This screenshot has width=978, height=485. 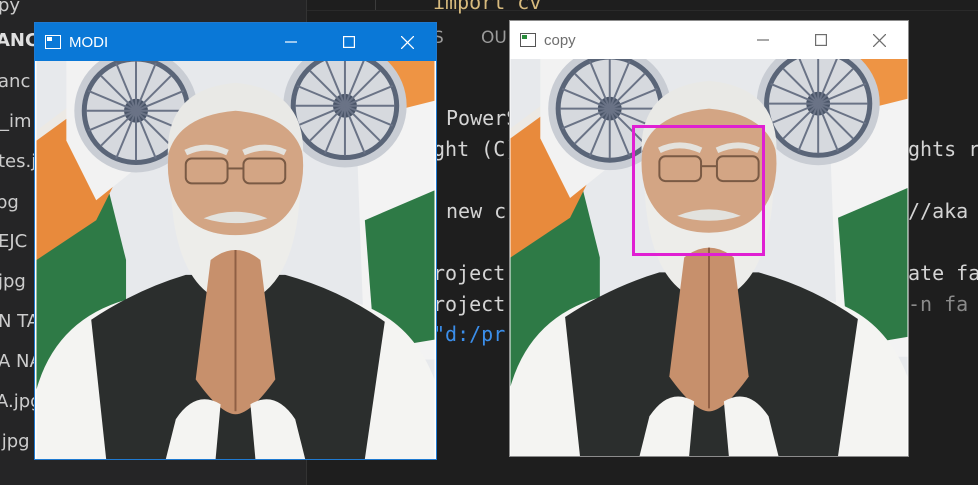 I want to click on window-title: copy, so click(x=560, y=40).